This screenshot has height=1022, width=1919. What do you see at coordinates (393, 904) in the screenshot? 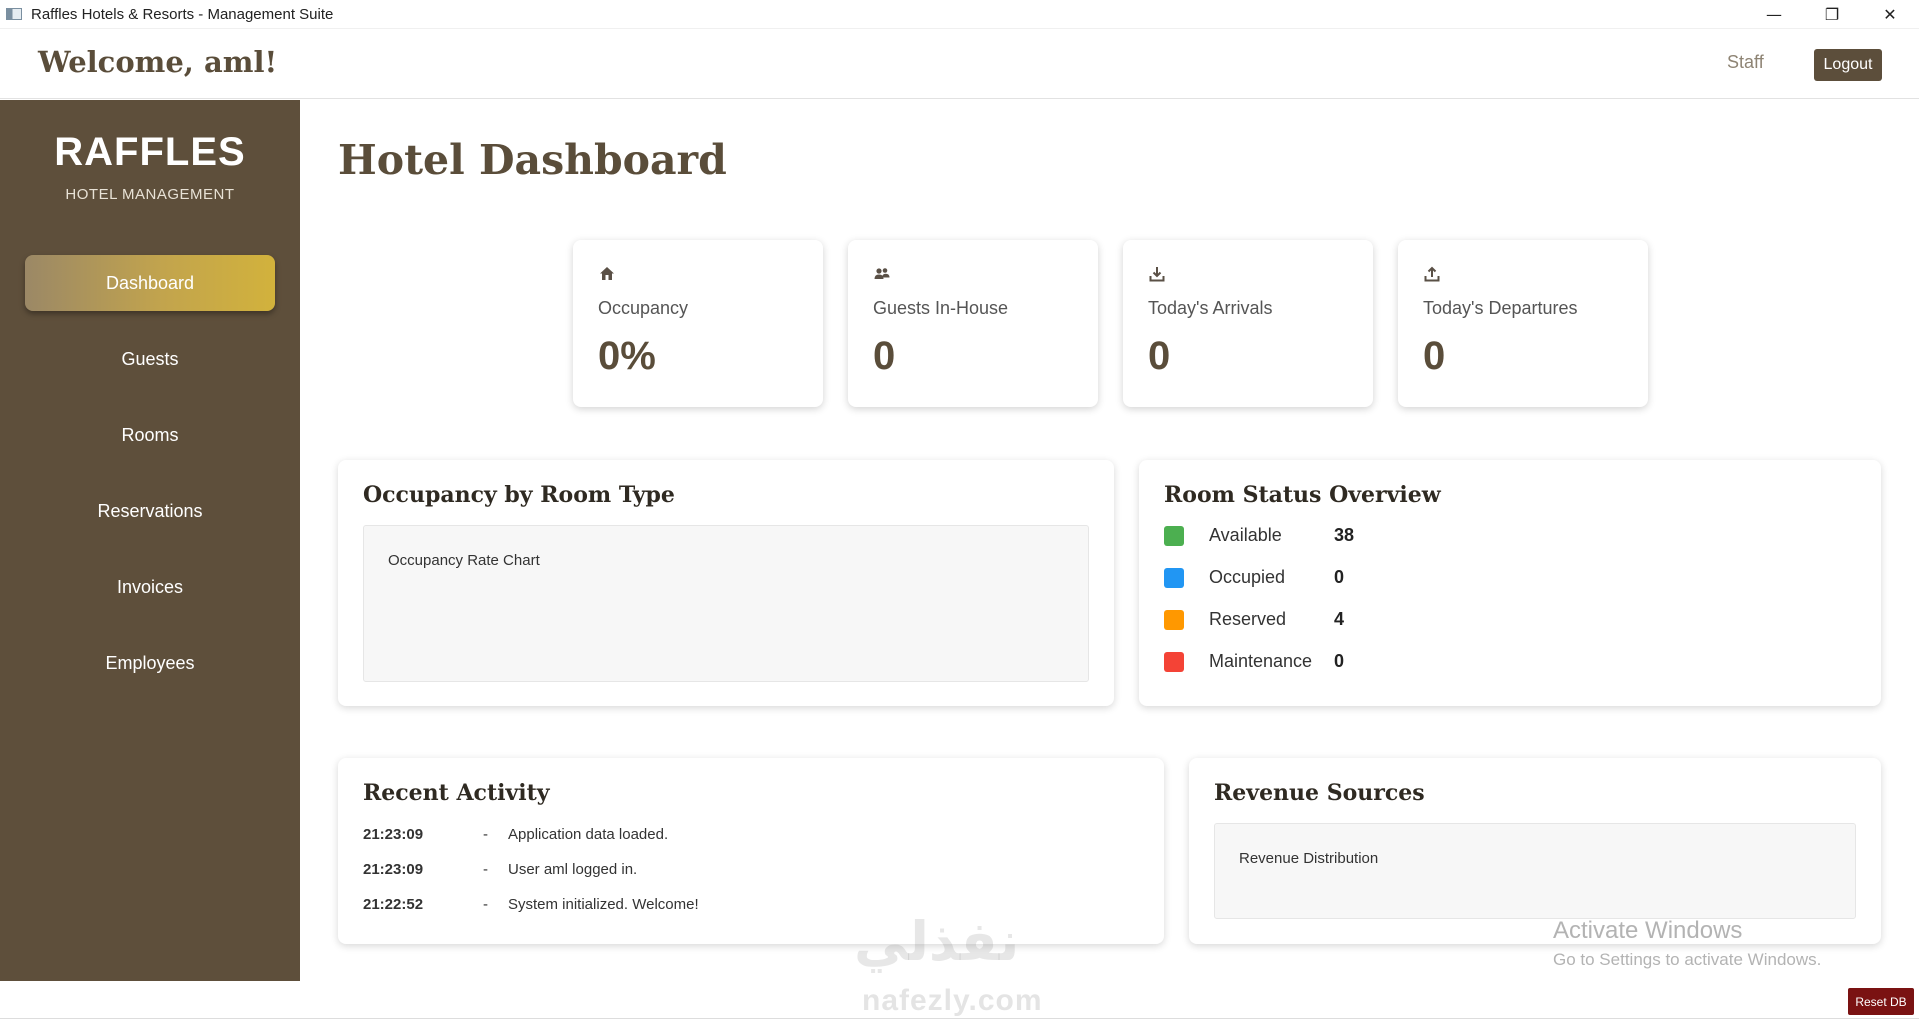
I see `activity-time: 21:22:52` at bounding box center [393, 904].